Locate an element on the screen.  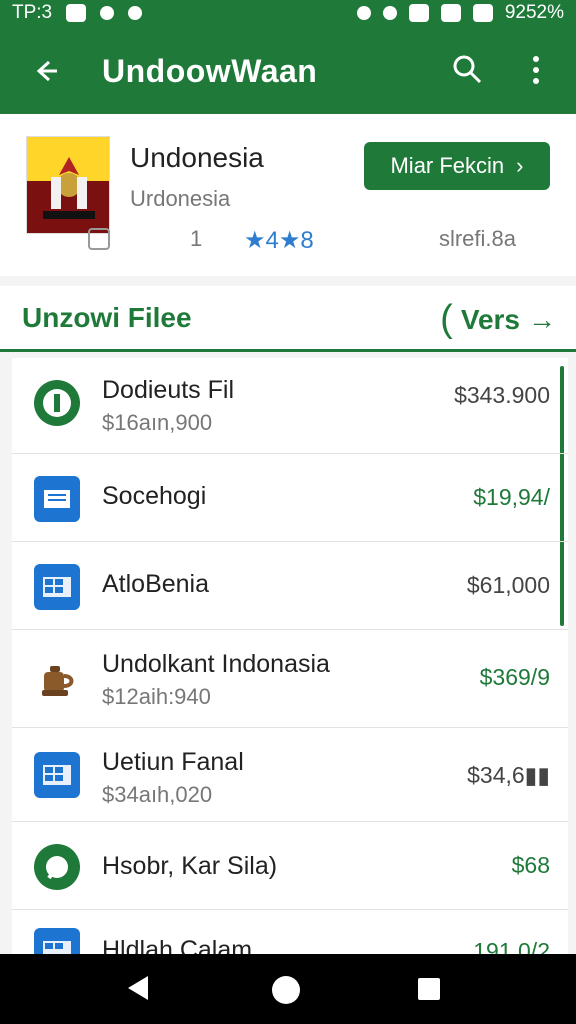
list-item: Hsobr, Kar Sila) $68 is located at coordinates (290, 866).